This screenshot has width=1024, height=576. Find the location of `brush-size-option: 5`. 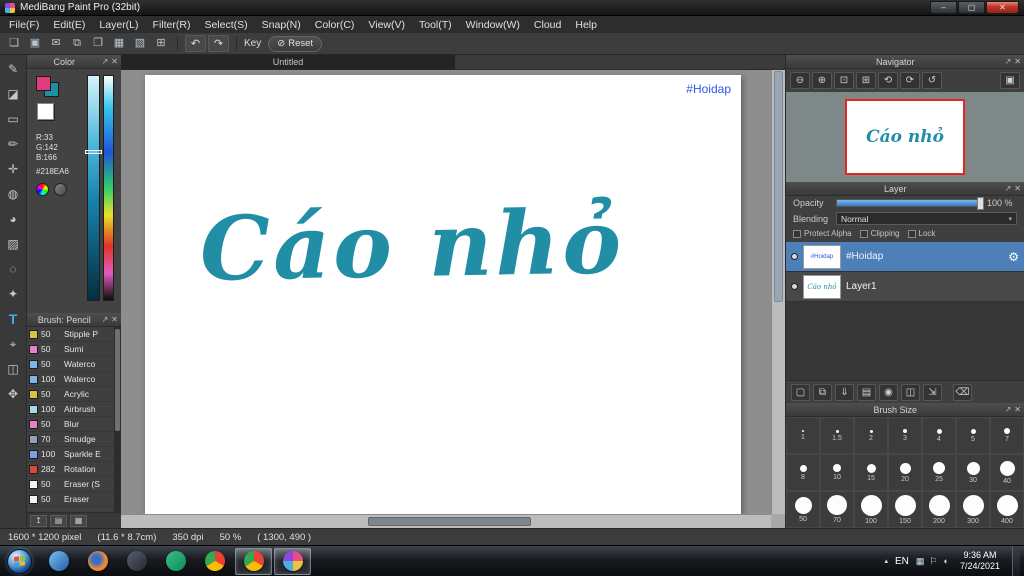

brush-size-option: 5 is located at coordinates (973, 435).